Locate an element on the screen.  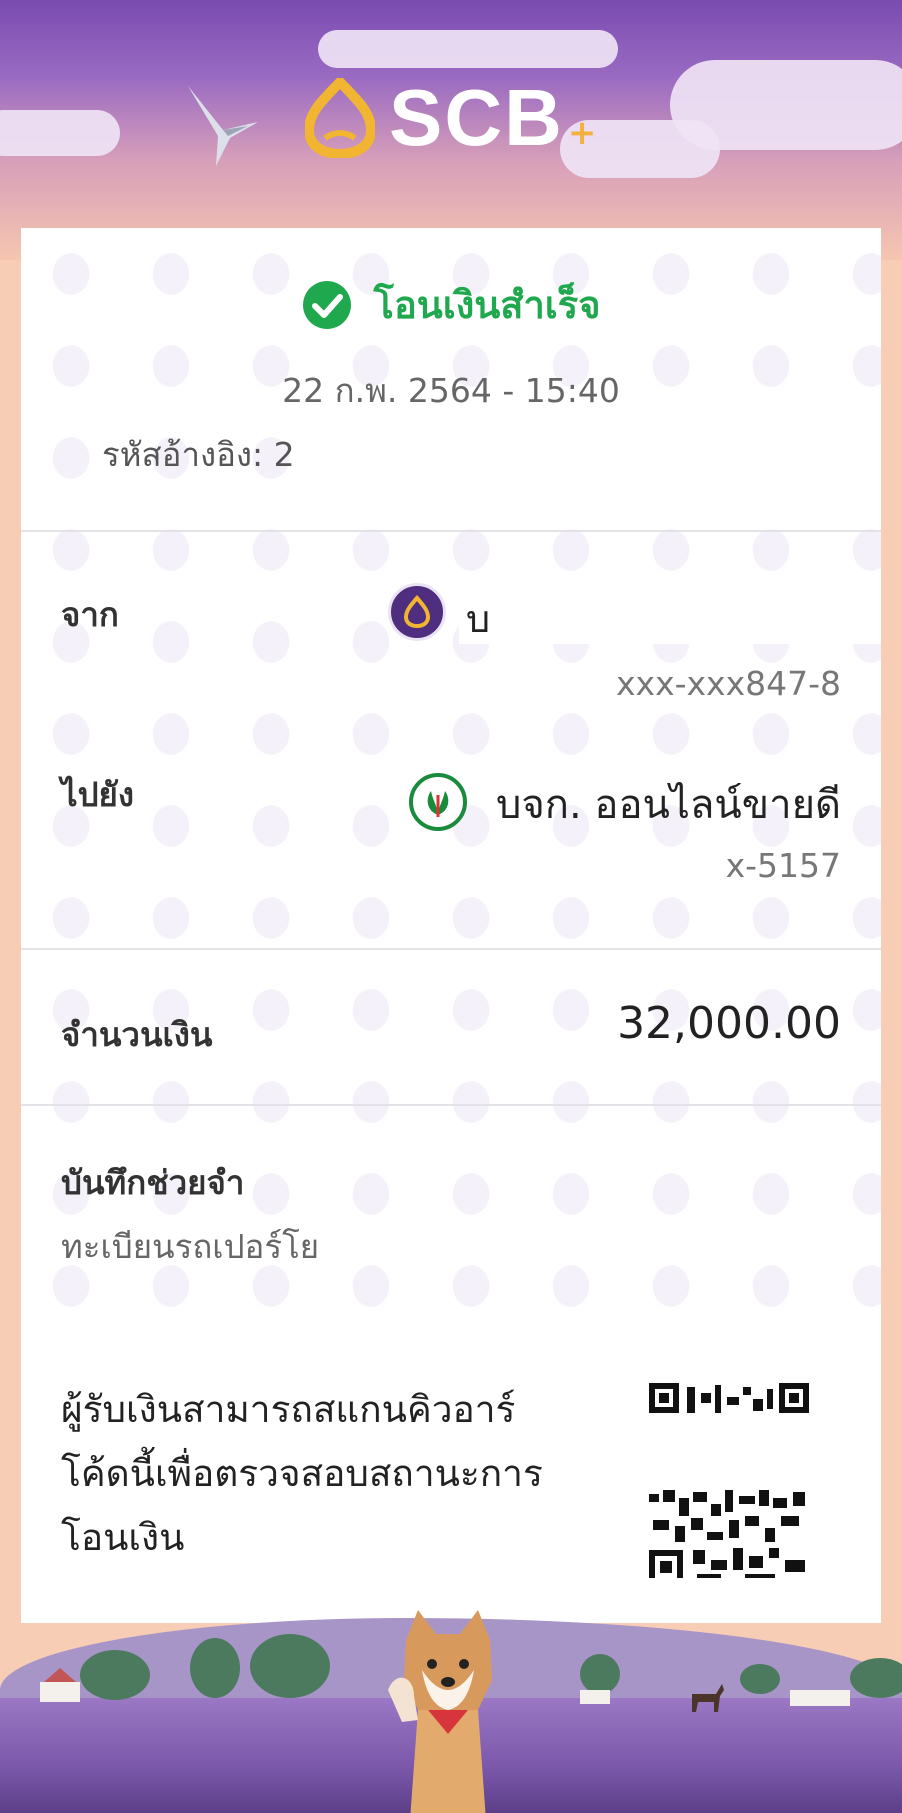
roof is located at coordinates (60, 1675).